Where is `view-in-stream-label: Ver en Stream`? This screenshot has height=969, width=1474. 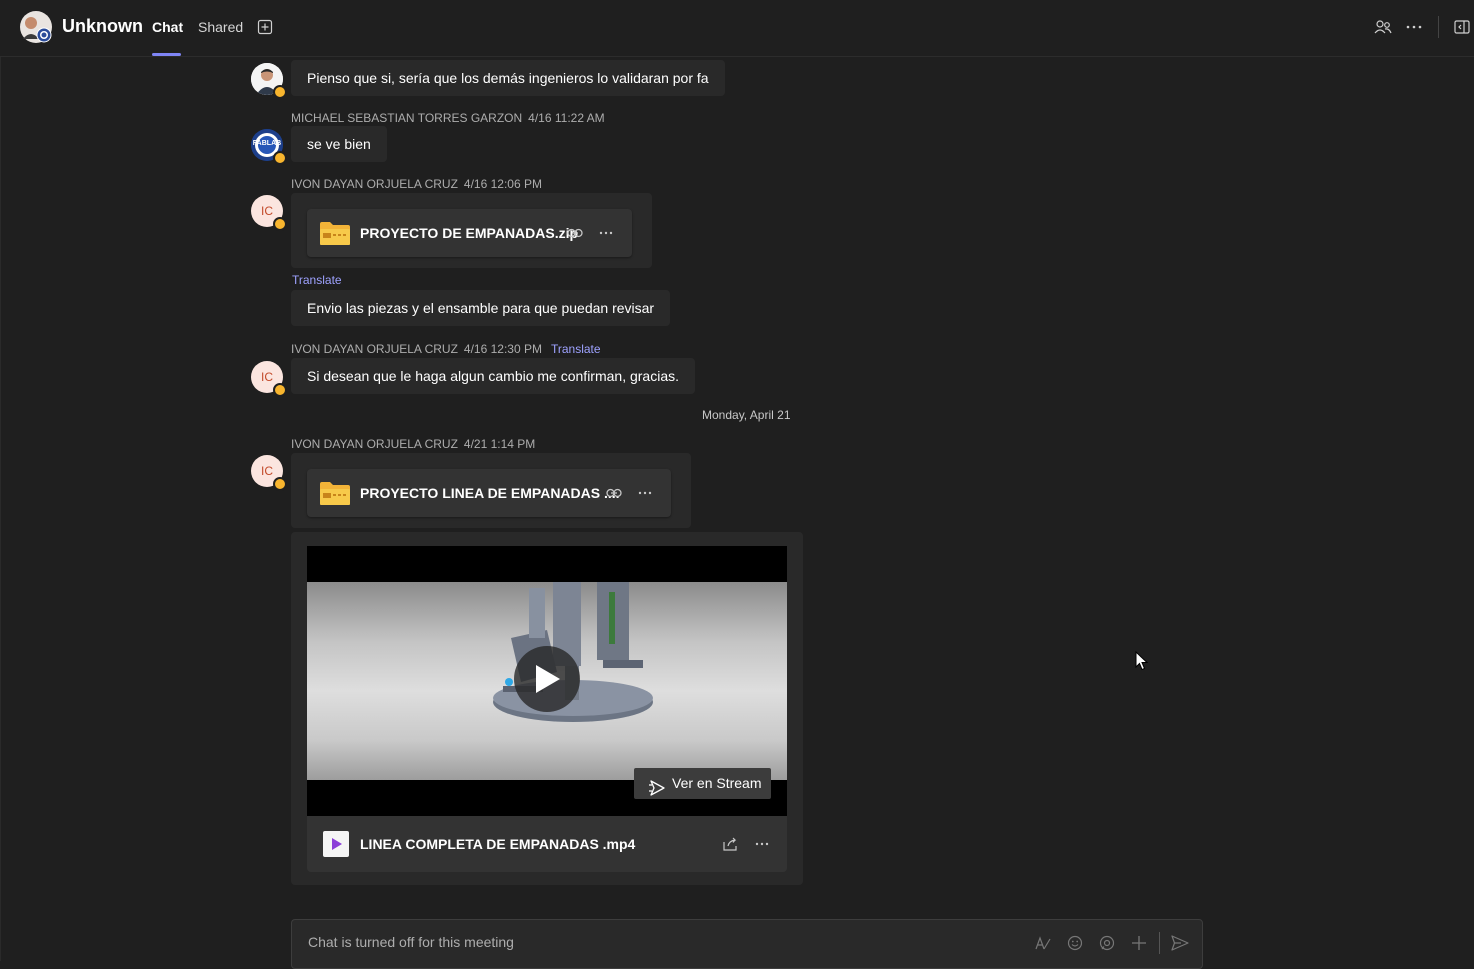
view-in-stream-label: Ver en Stream is located at coordinates (717, 783).